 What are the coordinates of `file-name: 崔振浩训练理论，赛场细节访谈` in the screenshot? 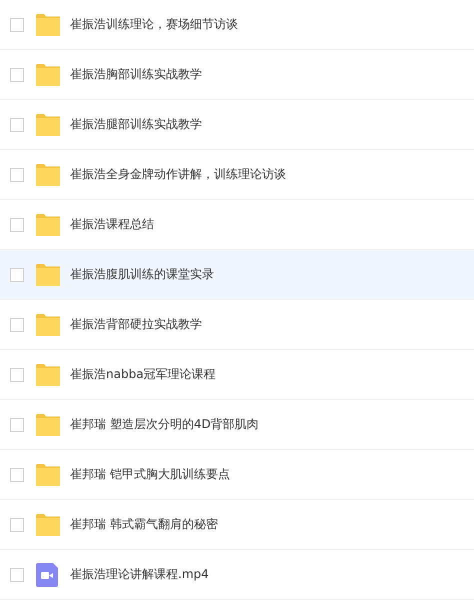 It's located at (154, 24).